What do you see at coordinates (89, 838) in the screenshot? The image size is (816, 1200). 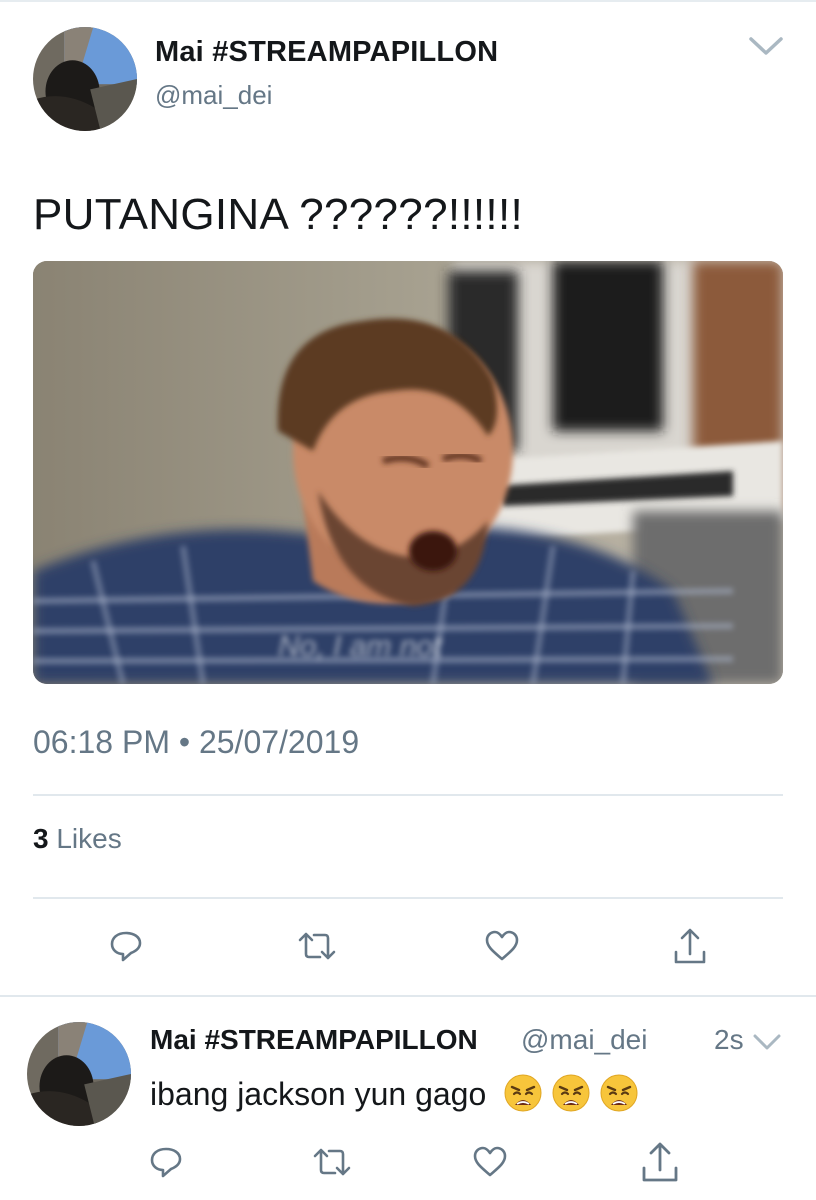 I see `likes-label: Likes` at bounding box center [89, 838].